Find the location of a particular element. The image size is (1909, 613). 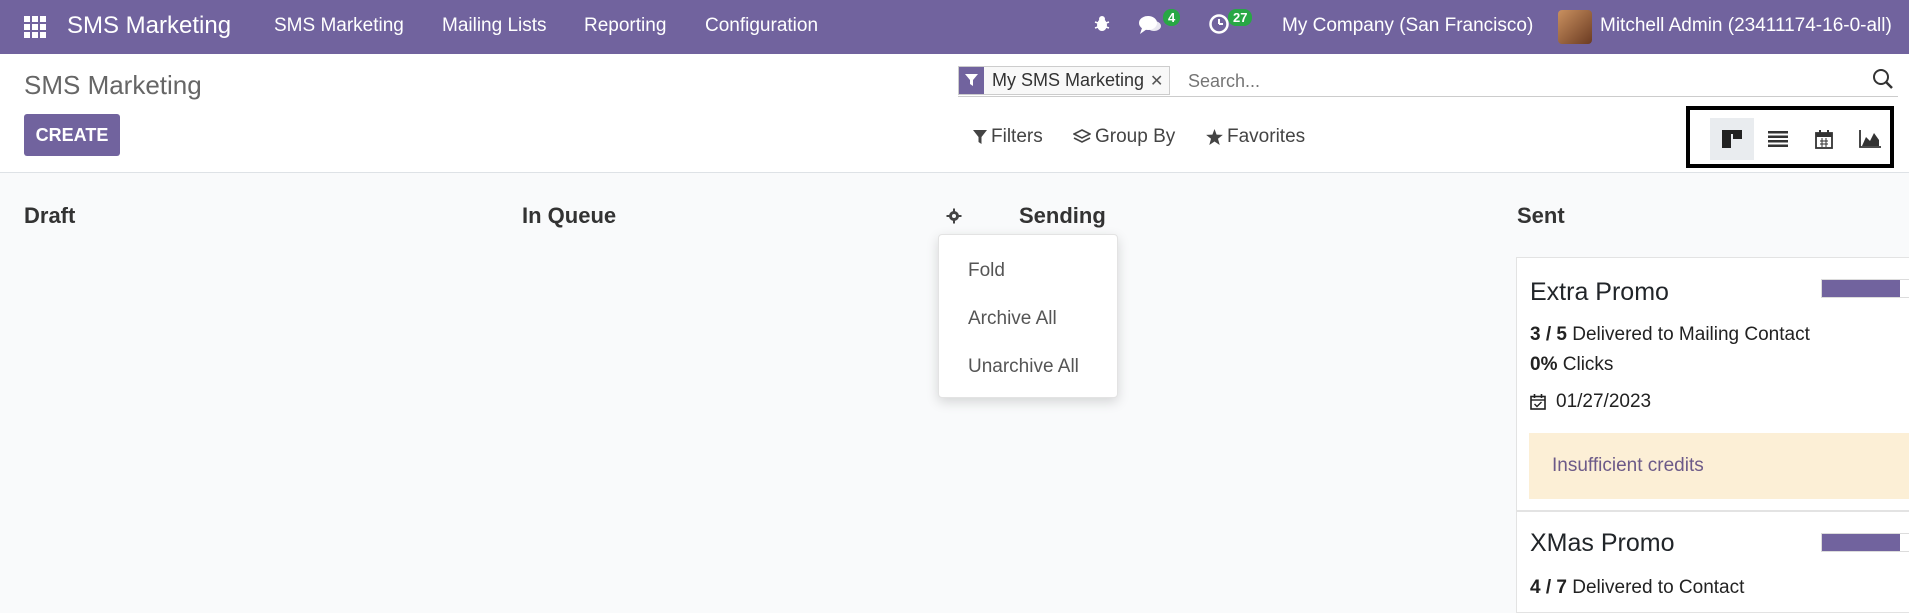

list-view-icon is located at coordinates (1778, 139).